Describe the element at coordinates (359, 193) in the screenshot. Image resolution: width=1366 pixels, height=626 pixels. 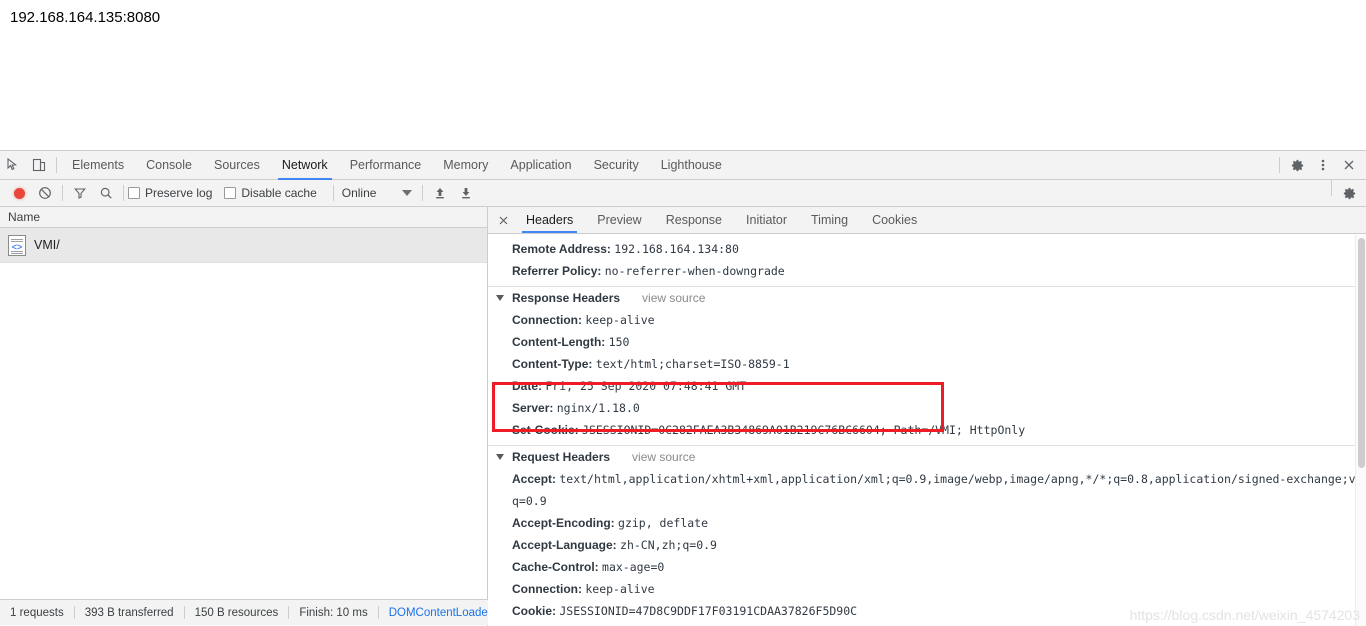
I see `throttling-value: Online` at that location.